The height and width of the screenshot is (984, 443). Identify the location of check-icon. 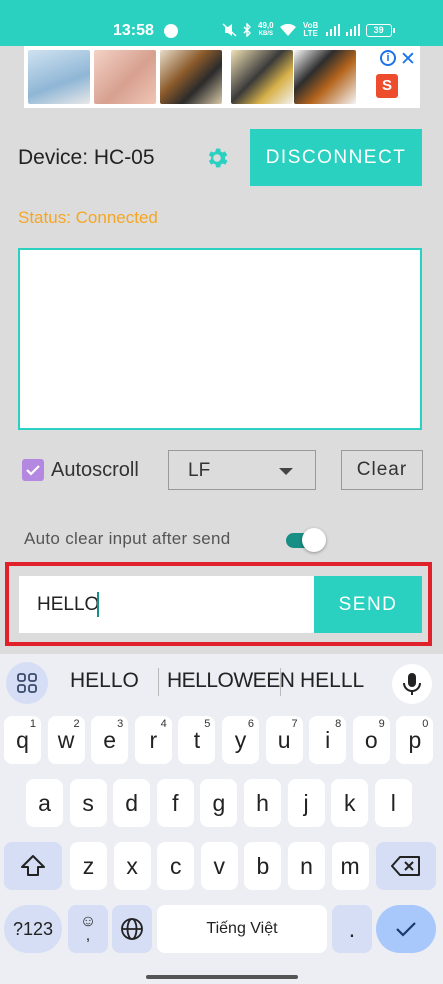
(33, 470).